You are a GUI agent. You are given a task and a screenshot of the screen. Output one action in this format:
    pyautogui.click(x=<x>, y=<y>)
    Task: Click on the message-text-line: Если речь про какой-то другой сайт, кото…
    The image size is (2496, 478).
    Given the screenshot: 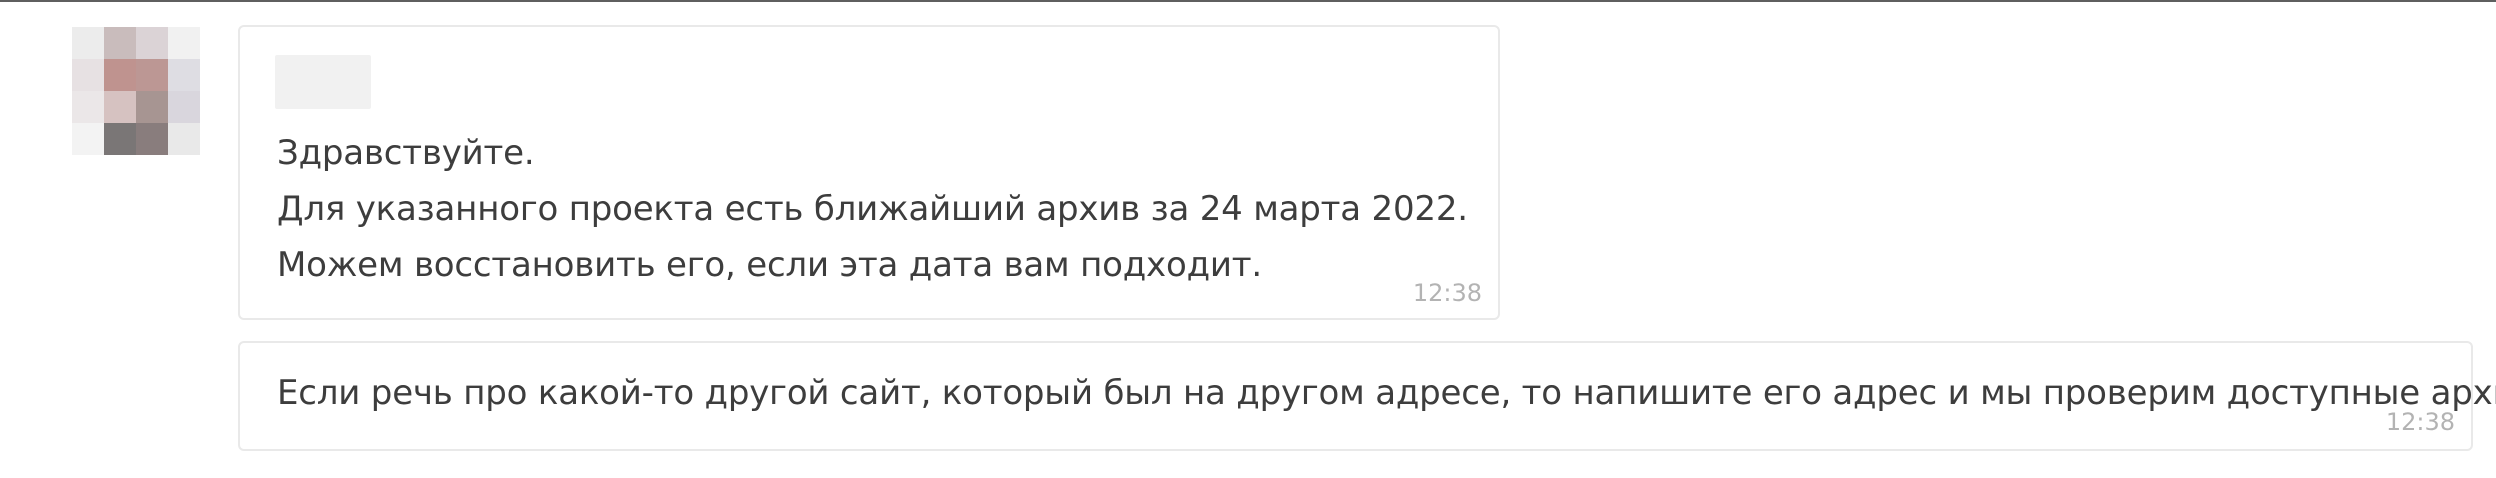 What is the action you would take?
    pyautogui.click(x=1386, y=393)
    